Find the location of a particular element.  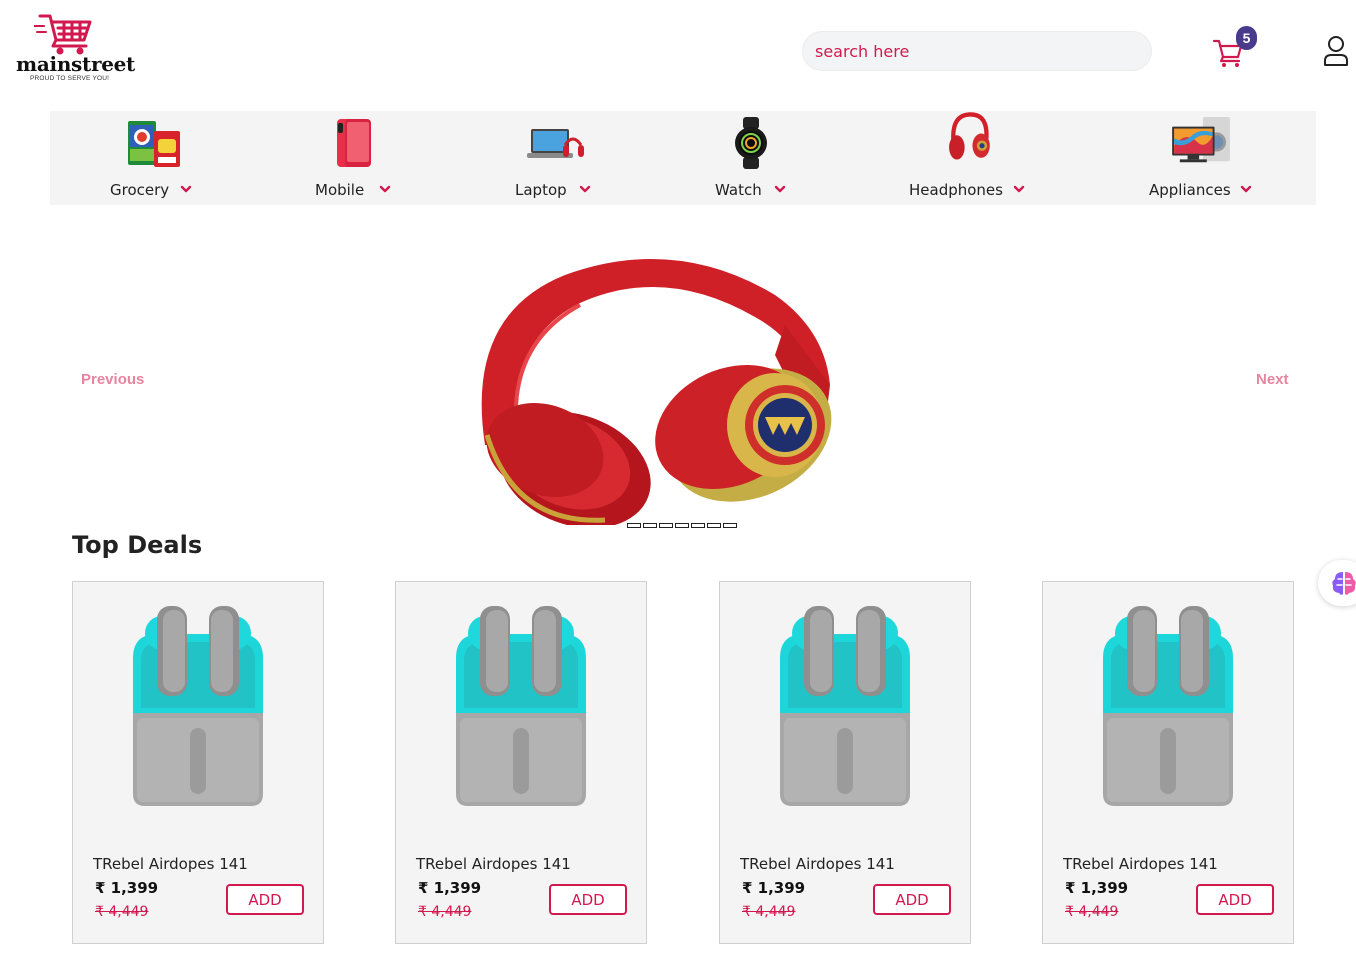

search-input is located at coordinates (977, 51).